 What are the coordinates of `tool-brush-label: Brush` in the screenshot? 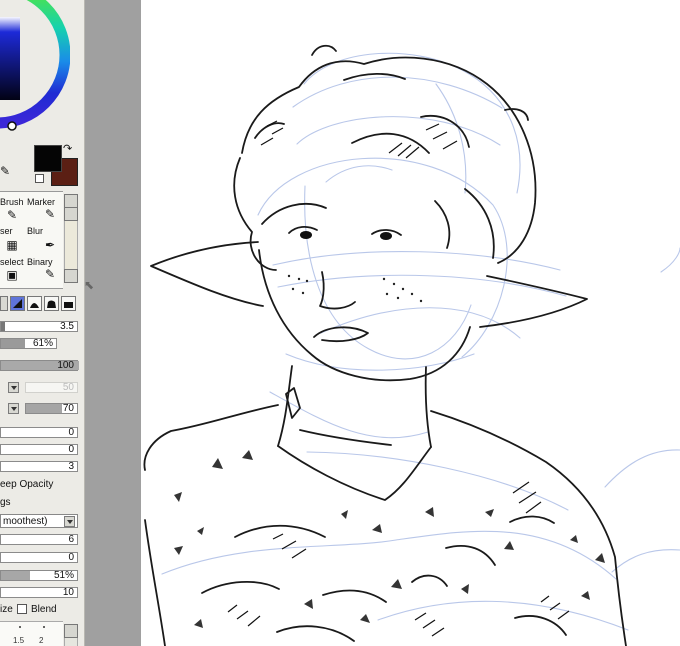 It's located at (12, 202).